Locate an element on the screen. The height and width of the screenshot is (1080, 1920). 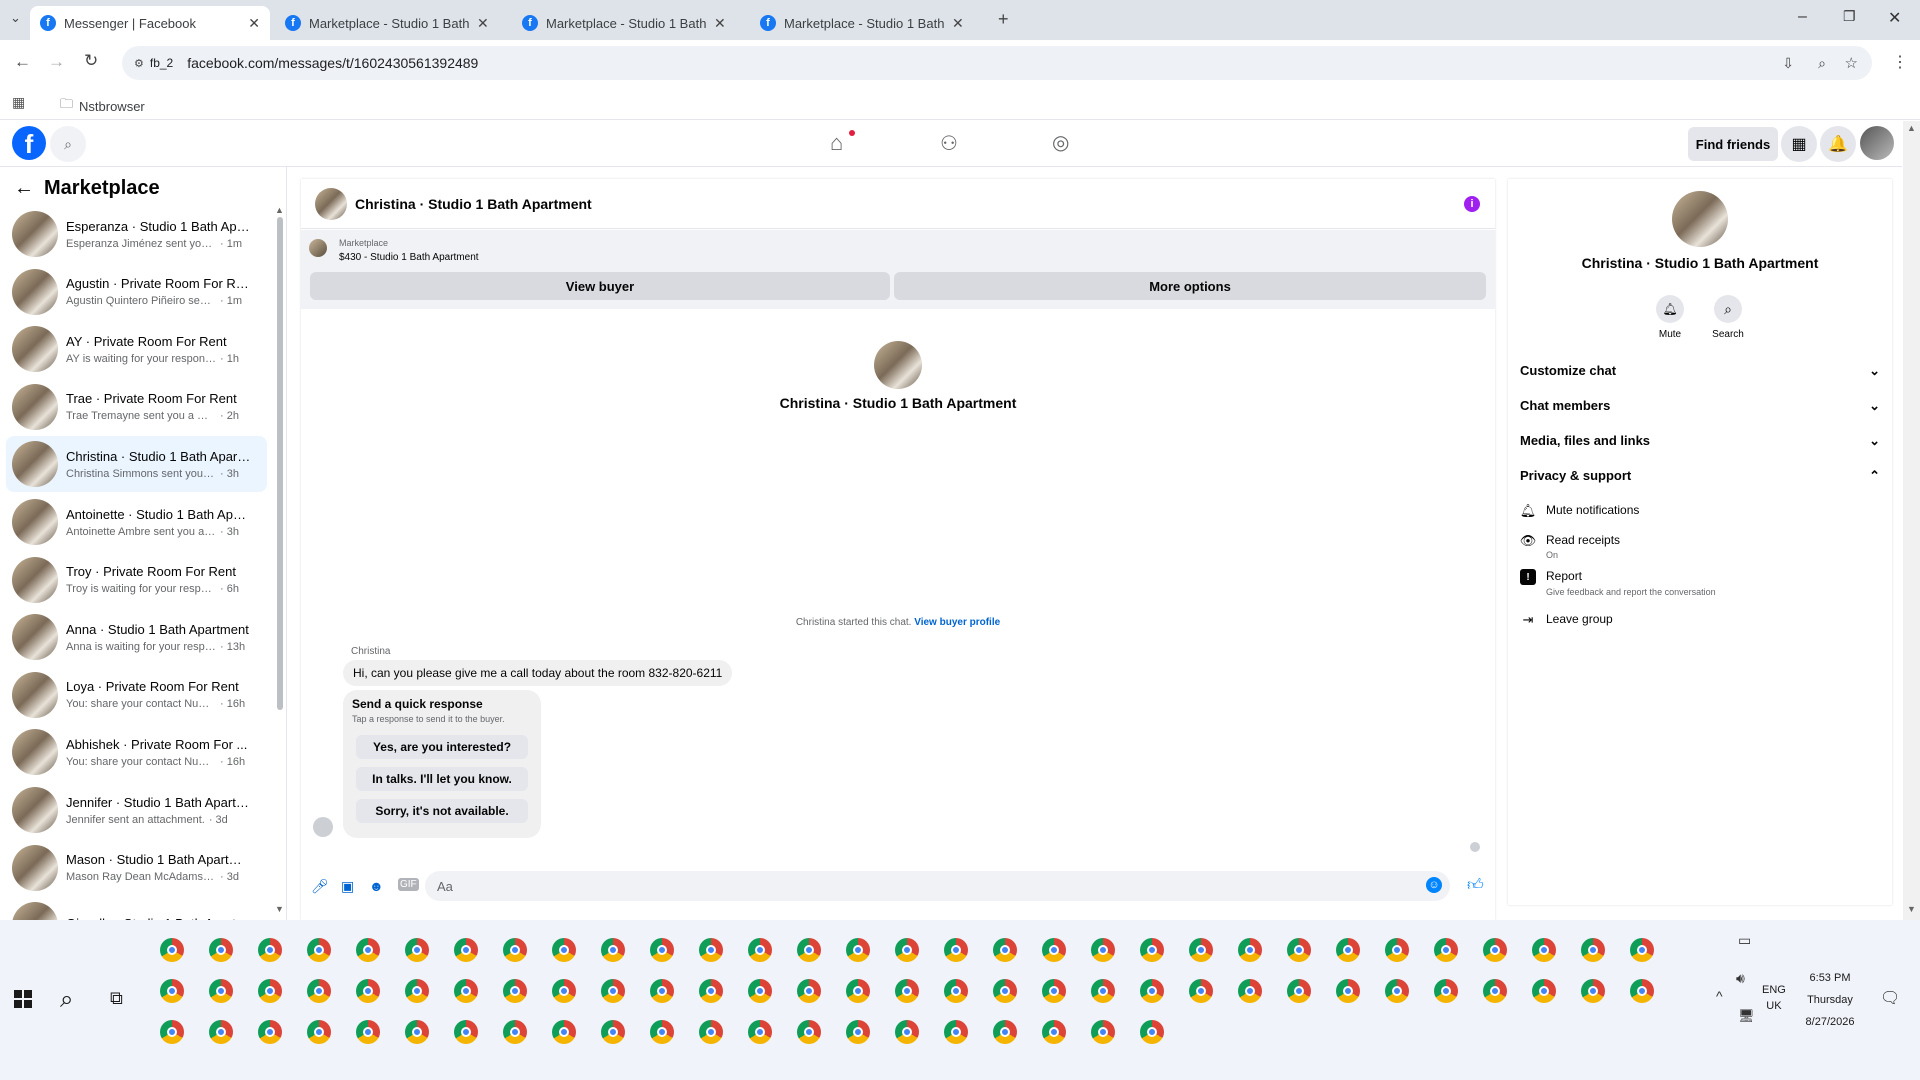
chat-avatar is located at coordinates (331, 203).